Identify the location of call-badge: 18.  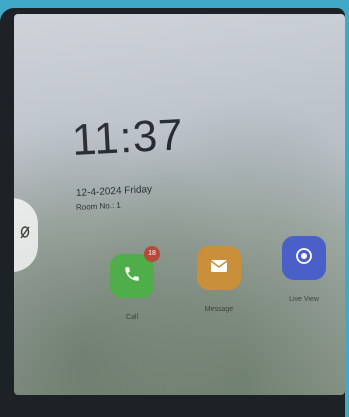
(152, 254).